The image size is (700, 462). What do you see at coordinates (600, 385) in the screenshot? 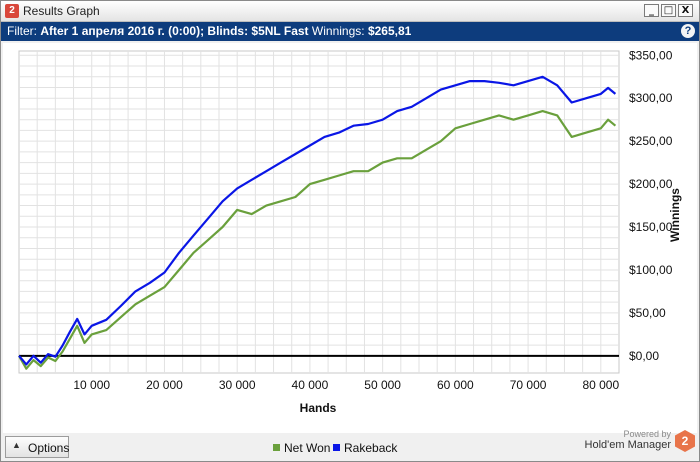
I see `x-tick-label: 80 000` at bounding box center [600, 385].